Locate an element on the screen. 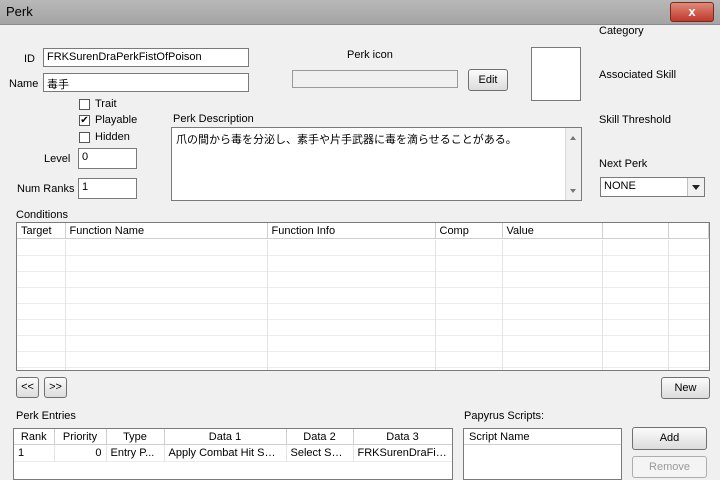 The image size is (720, 480). level-input: 0 is located at coordinates (107, 158).